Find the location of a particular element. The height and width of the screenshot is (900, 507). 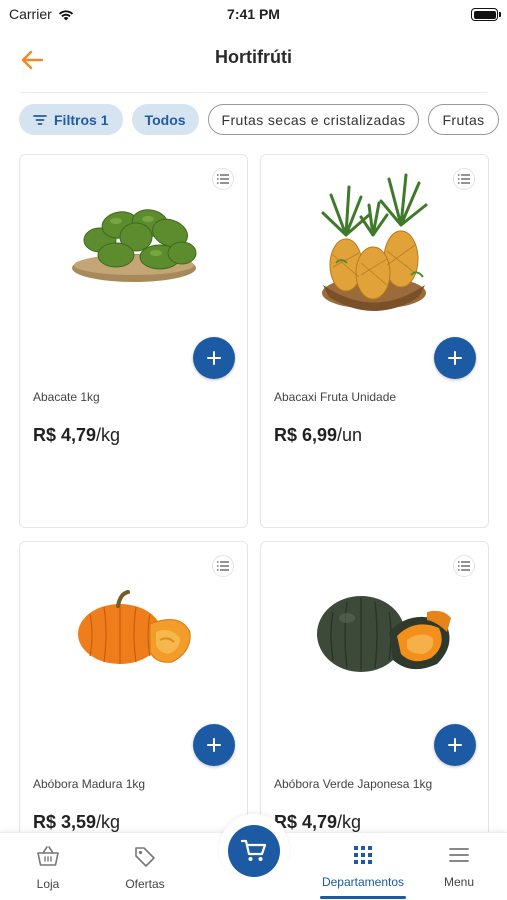

nav-item-departamentos: Departamentos is located at coordinates (363, 867).